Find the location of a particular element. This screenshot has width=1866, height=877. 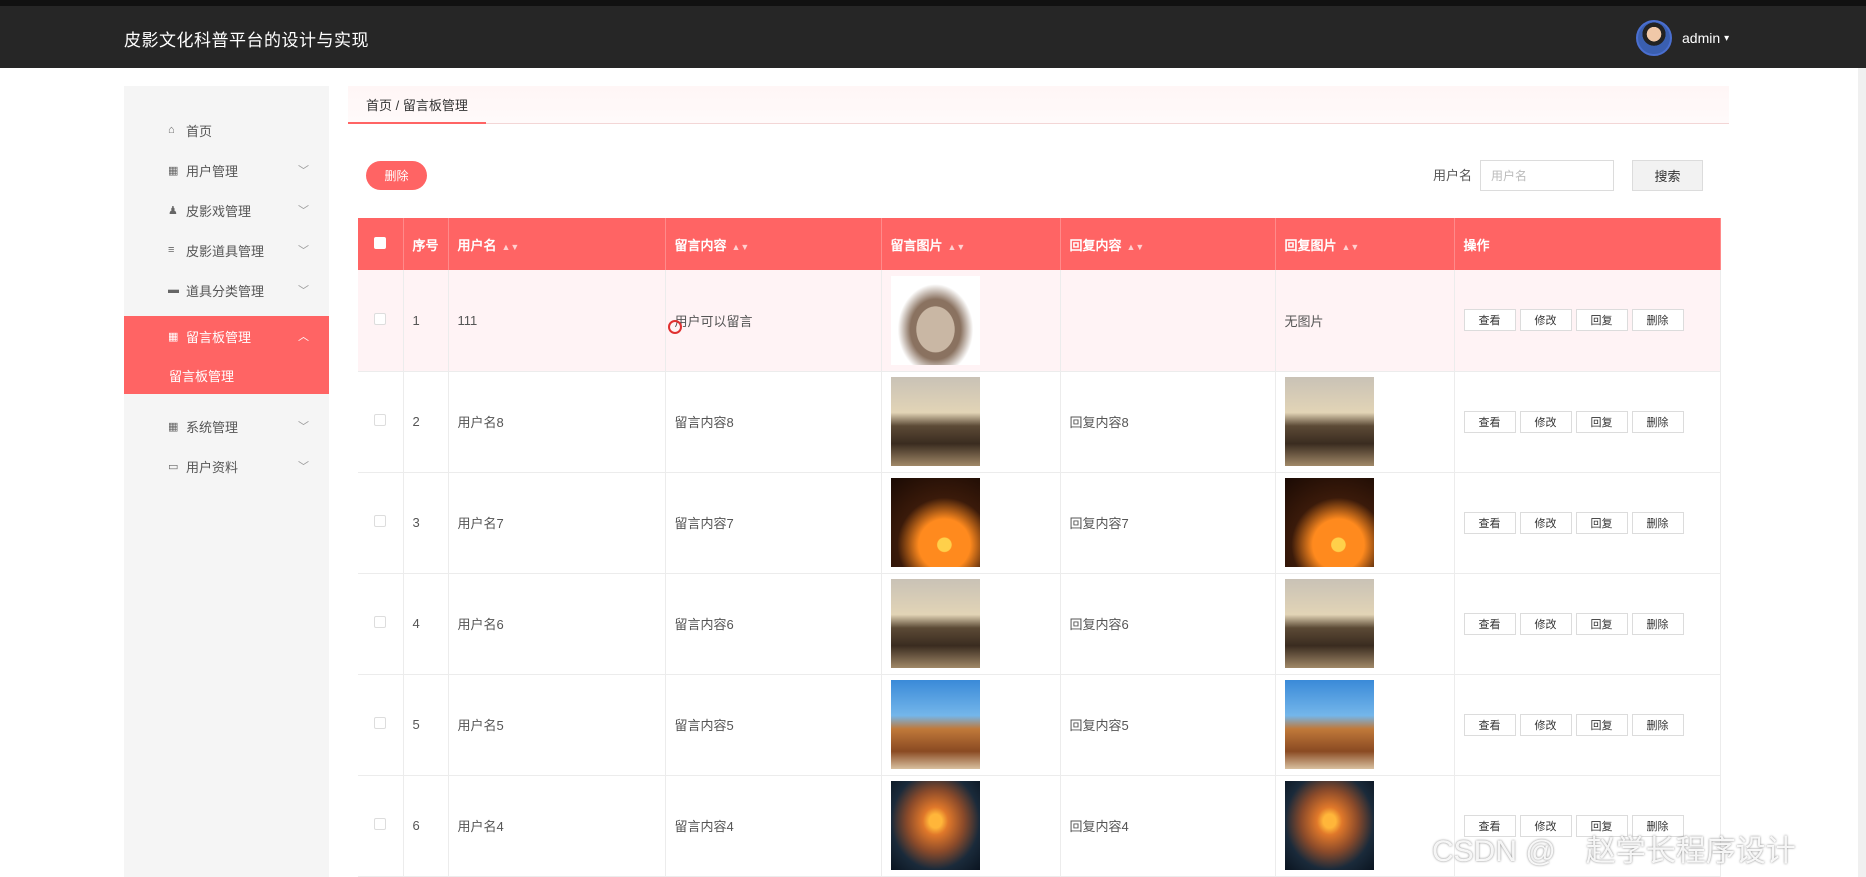

column-header-content: 留言内容 ▲▼ is located at coordinates (773, 244).